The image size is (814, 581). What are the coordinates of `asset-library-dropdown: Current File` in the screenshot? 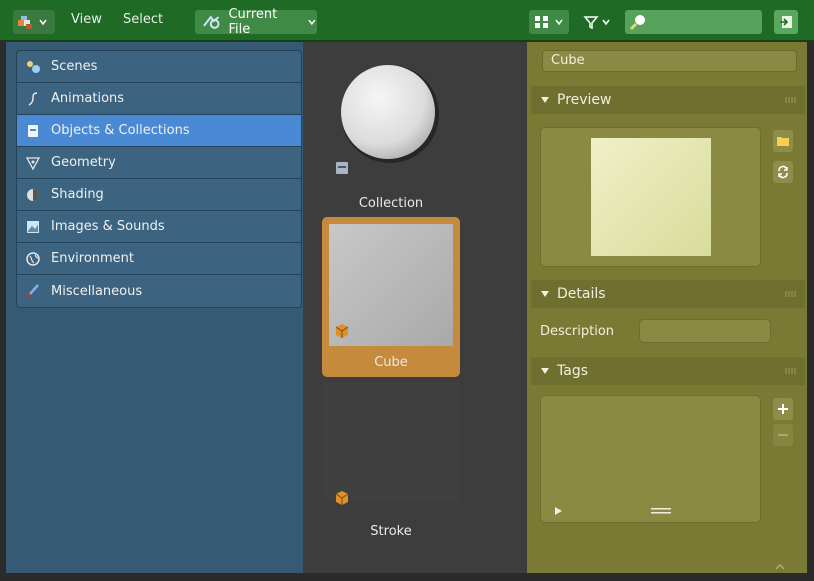 It's located at (256, 22).